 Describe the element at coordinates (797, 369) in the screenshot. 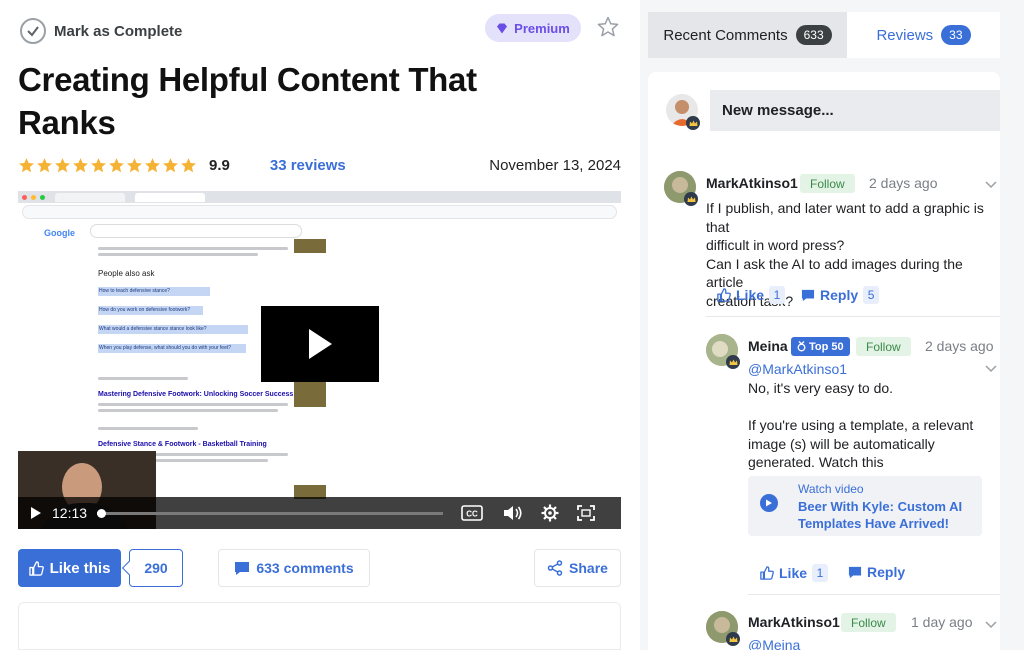

I see `comment-mention: @MarkAtkinso1` at that location.